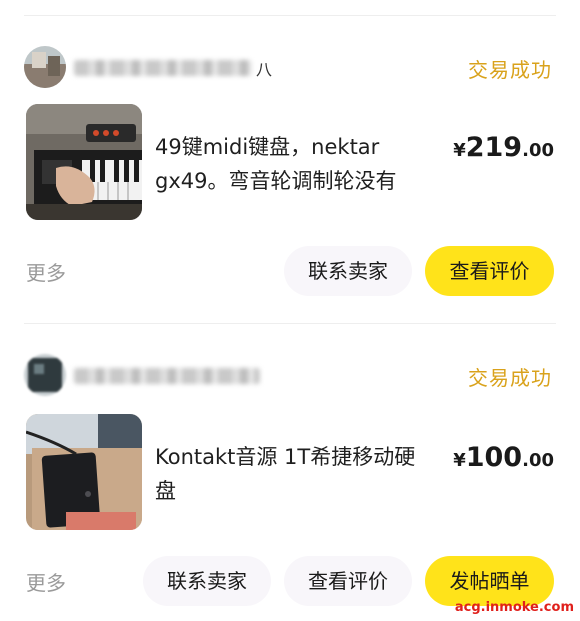 This screenshot has width=580, height=621. What do you see at coordinates (290, 15) in the screenshot?
I see `top-divider` at bounding box center [290, 15].